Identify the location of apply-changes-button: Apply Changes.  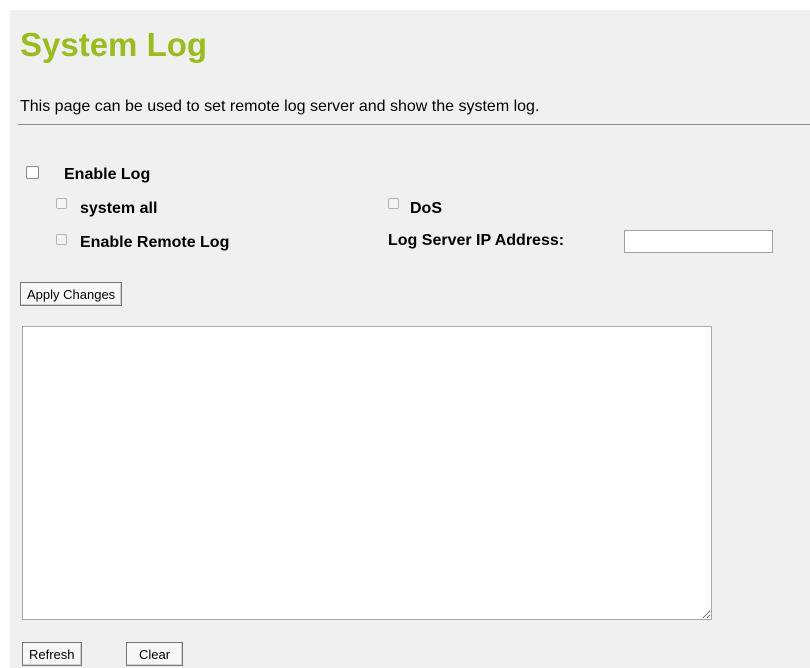
(71, 294).